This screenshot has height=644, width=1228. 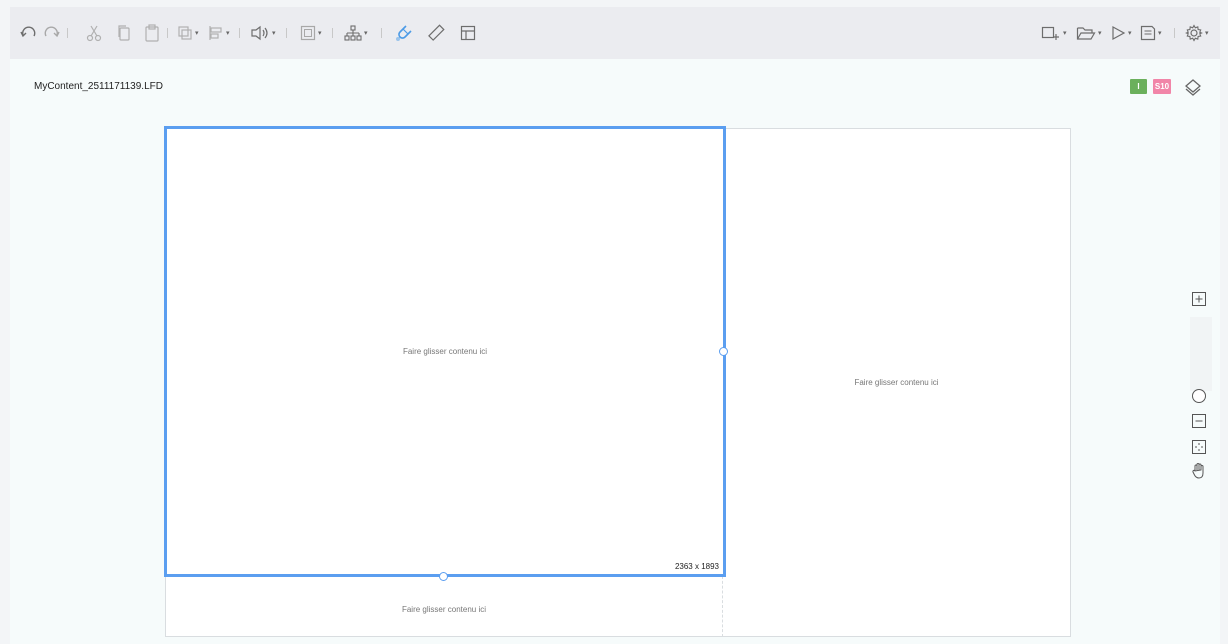 I want to click on status-badge-s10: S10, so click(x=1162, y=86).